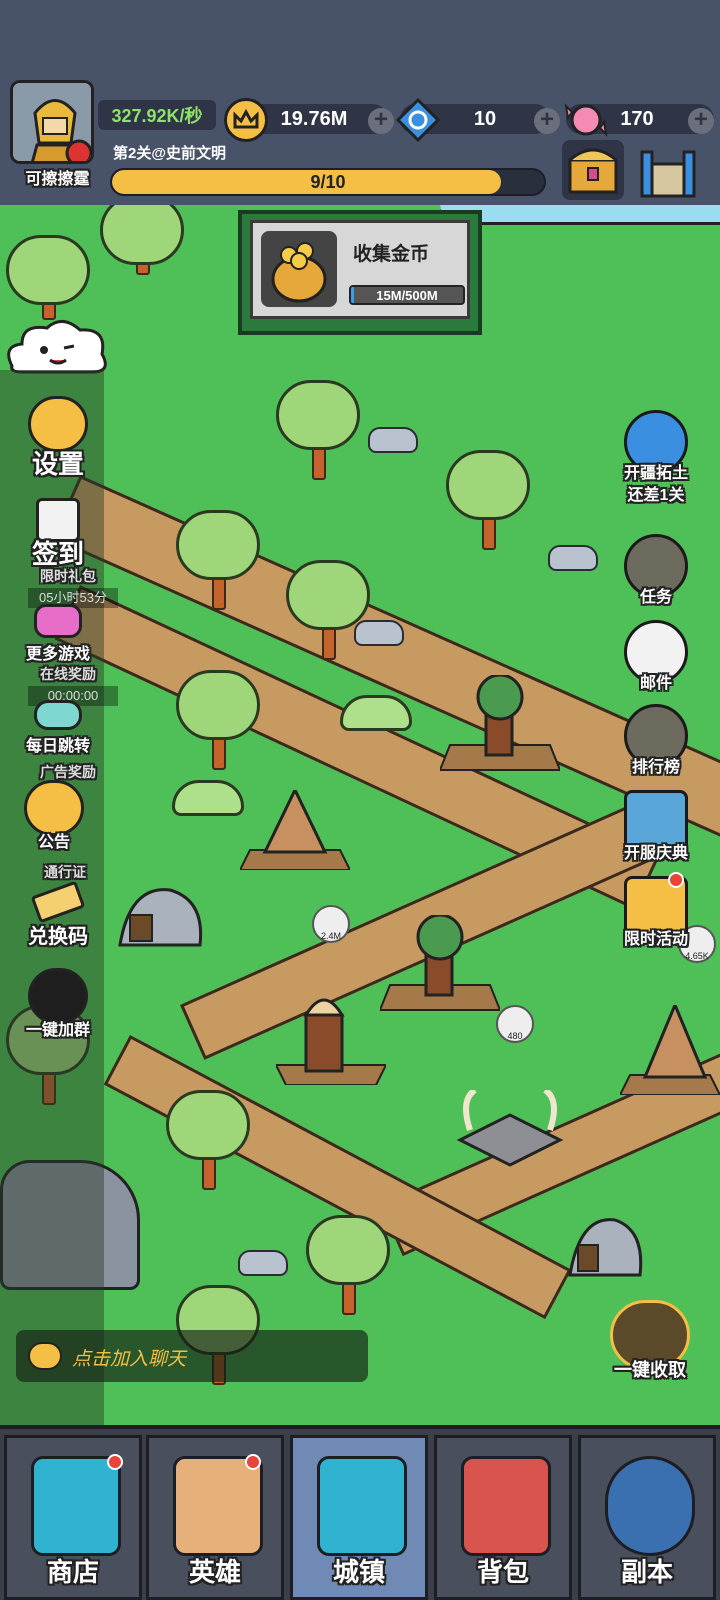 The height and width of the screenshot is (1600, 720). I want to click on chat-bubble-icon, so click(45, 1356).